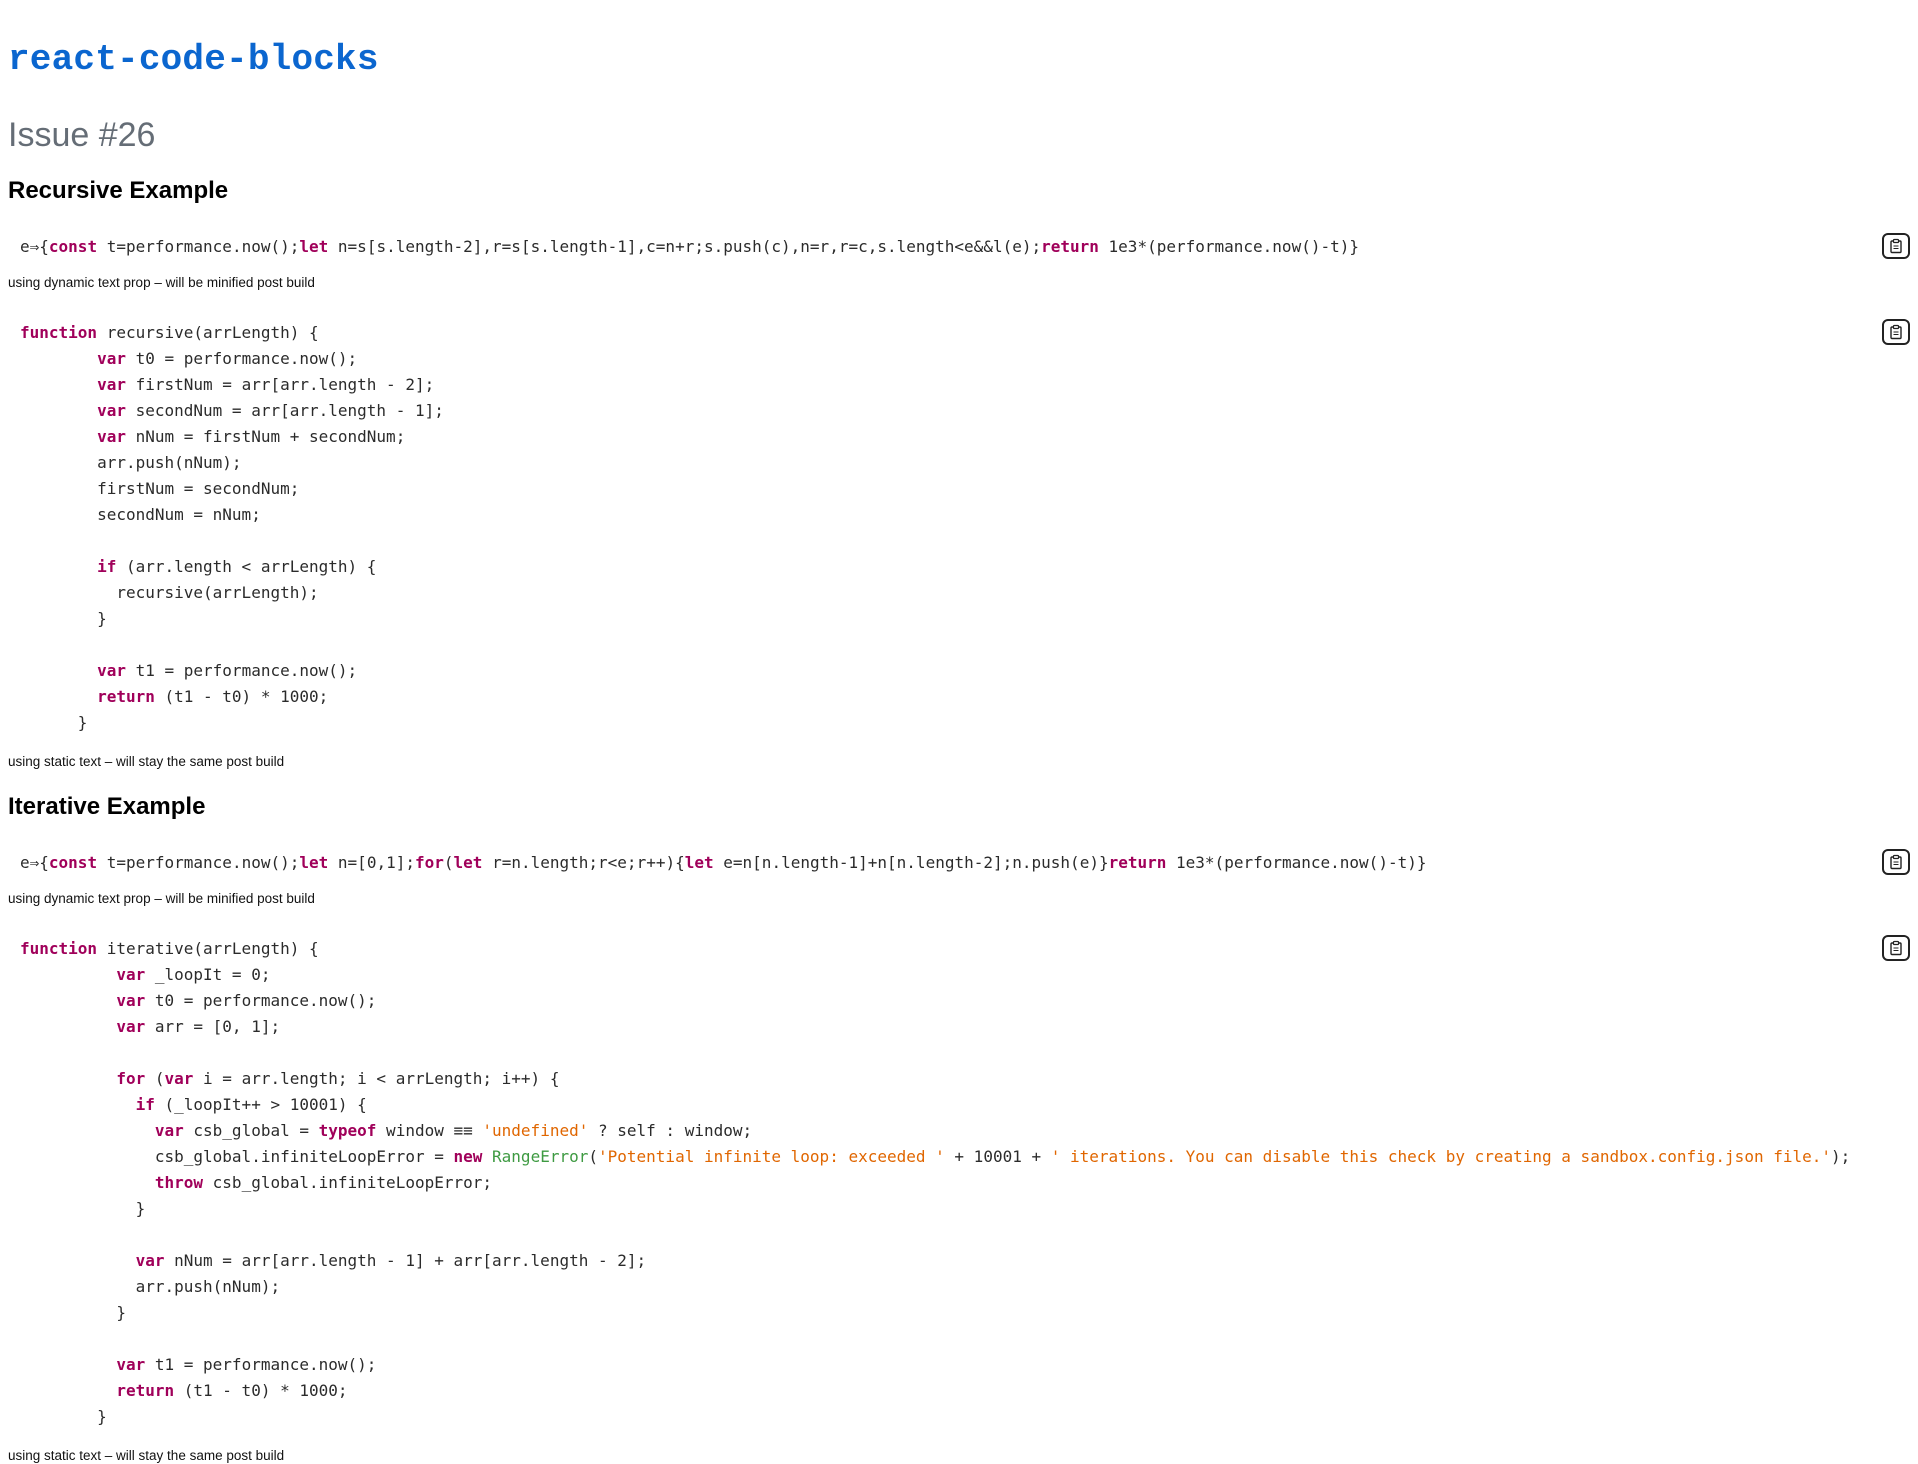  Describe the element at coordinates (169, 948) in the screenshot. I see `code-line: function iterative(arrLength) {` at that location.